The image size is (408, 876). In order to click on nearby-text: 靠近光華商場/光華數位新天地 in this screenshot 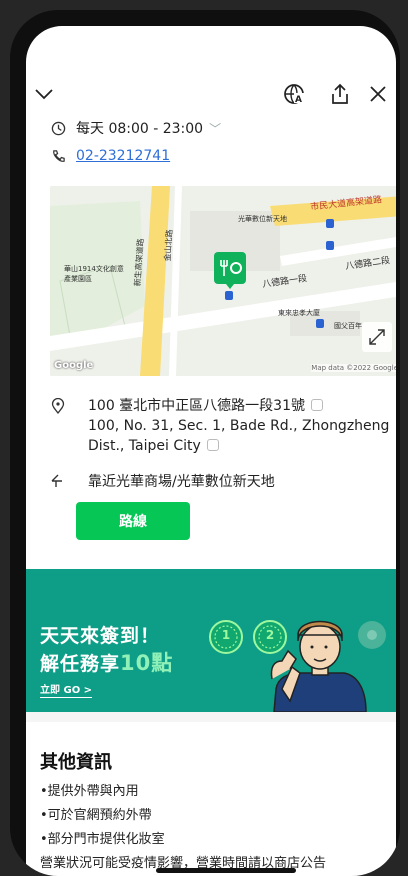, I will do `click(181, 482)`.